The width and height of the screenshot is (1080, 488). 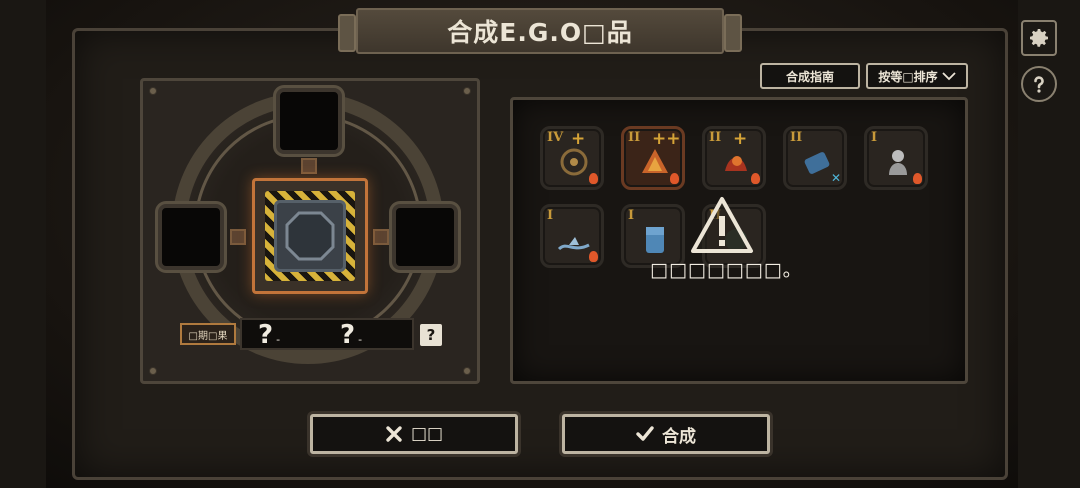 What do you see at coordinates (394, 434) in the screenshot?
I see `close-icon` at bounding box center [394, 434].